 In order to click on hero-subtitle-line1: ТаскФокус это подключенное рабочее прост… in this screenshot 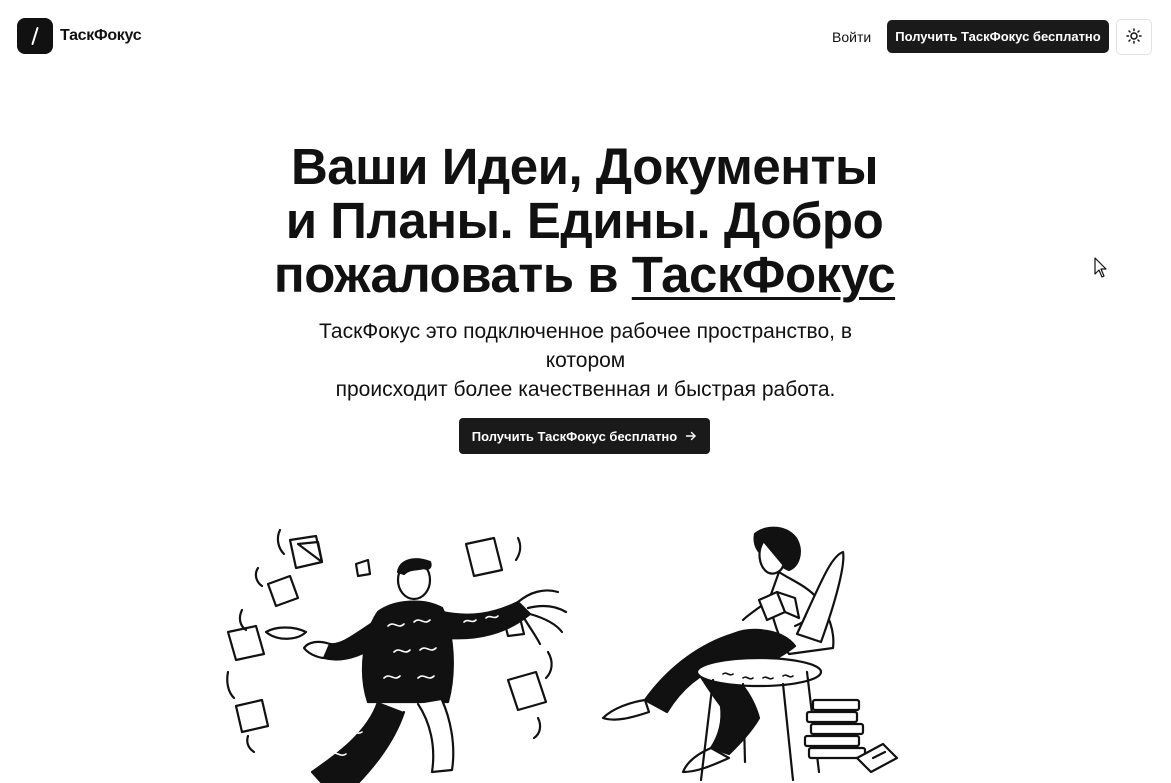, I will do `click(585, 331)`.